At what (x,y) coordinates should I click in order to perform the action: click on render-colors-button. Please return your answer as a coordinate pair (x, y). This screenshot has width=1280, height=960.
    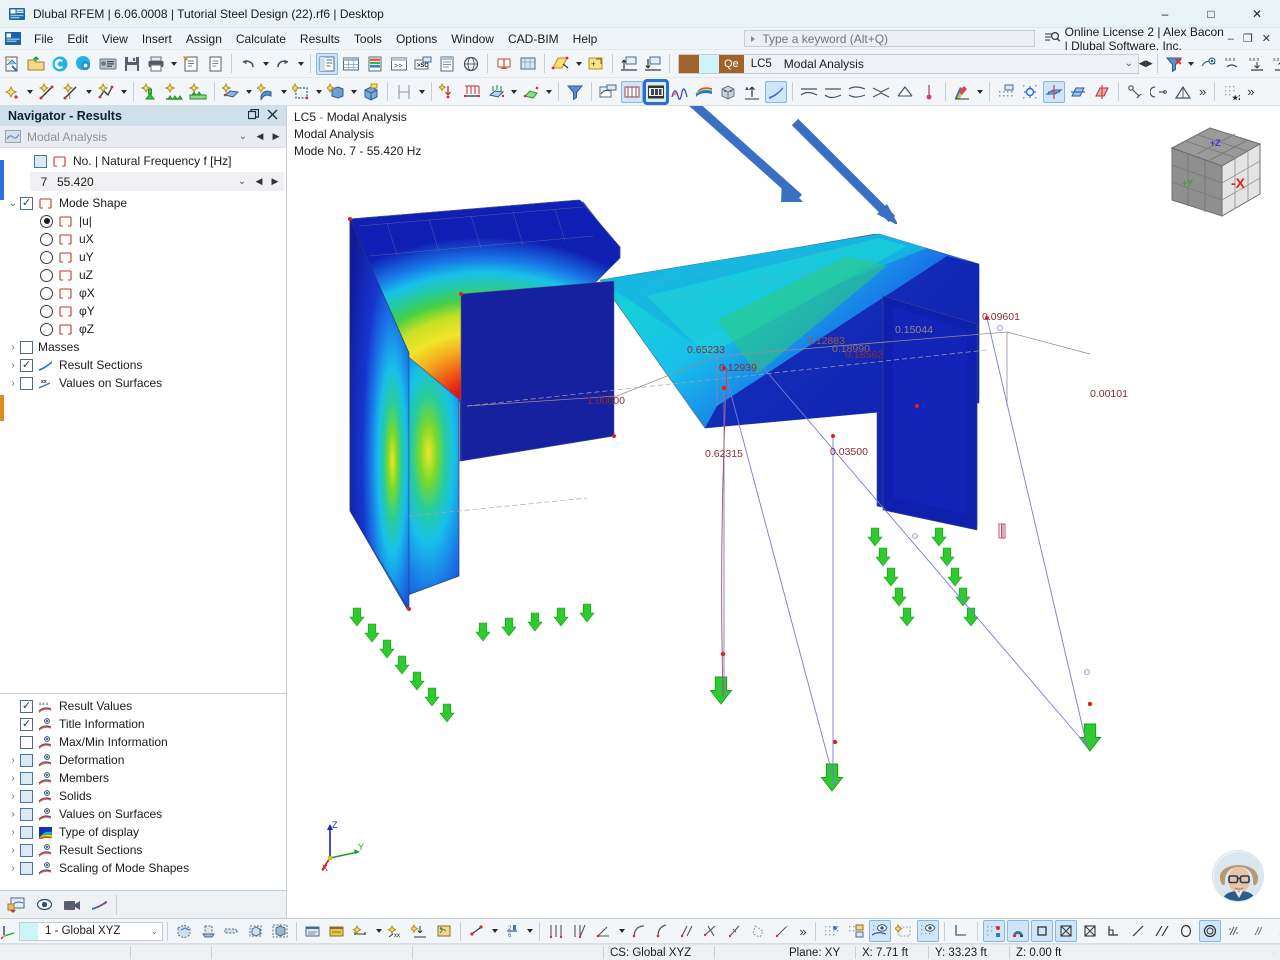
    Looking at the image, I should click on (962, 92).